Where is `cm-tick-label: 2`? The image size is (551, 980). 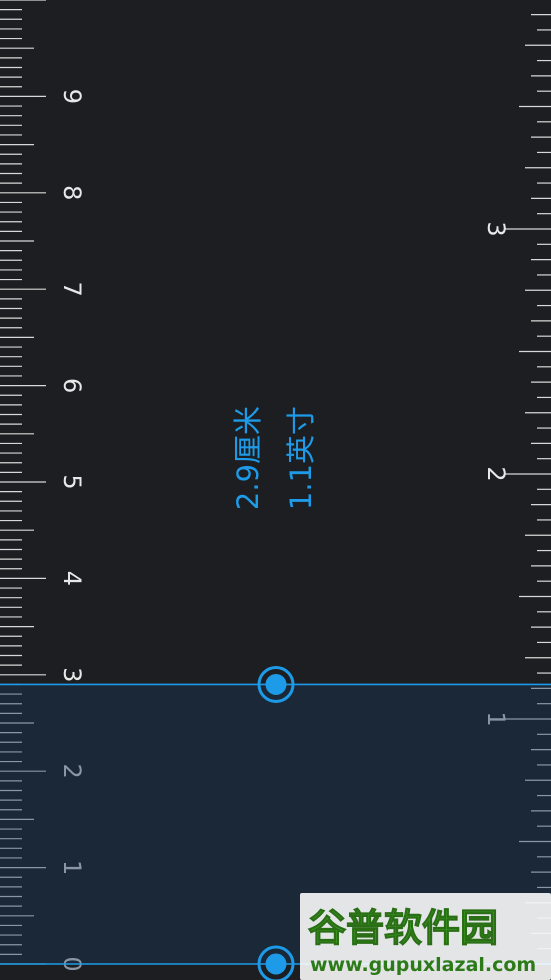 cm-tick-label: 2 is located at coordinates (72, 771).